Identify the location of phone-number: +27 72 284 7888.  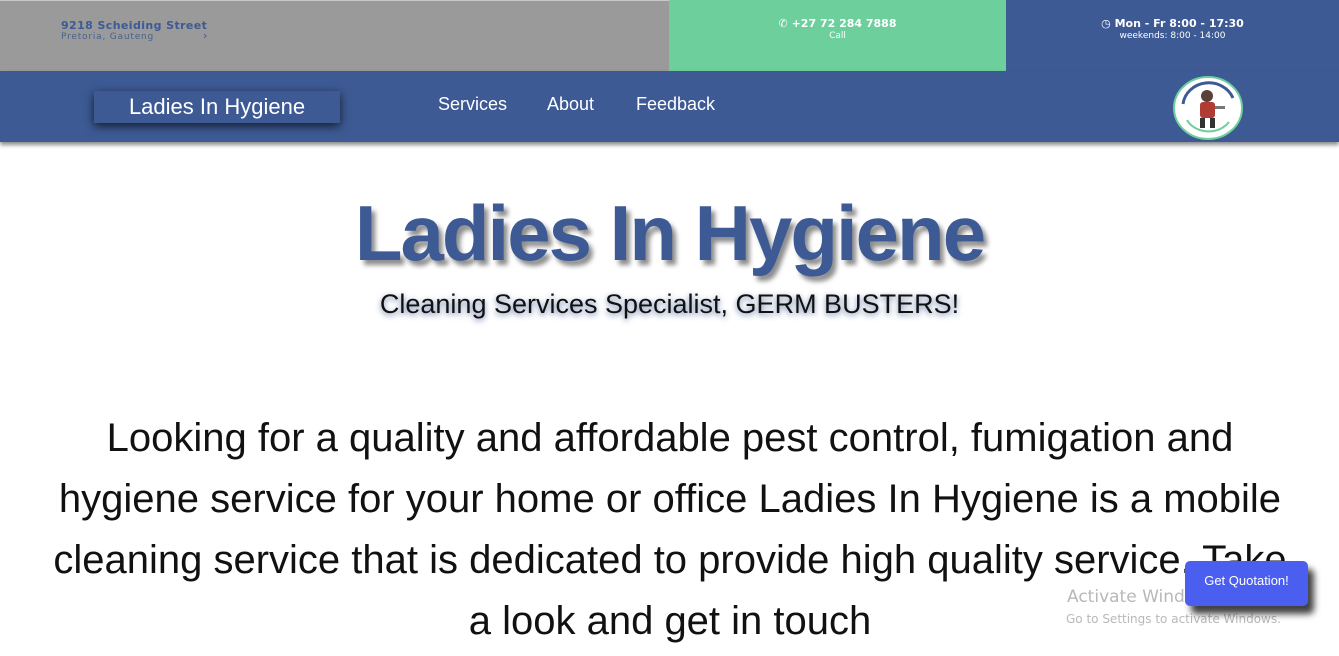
(844, 23).